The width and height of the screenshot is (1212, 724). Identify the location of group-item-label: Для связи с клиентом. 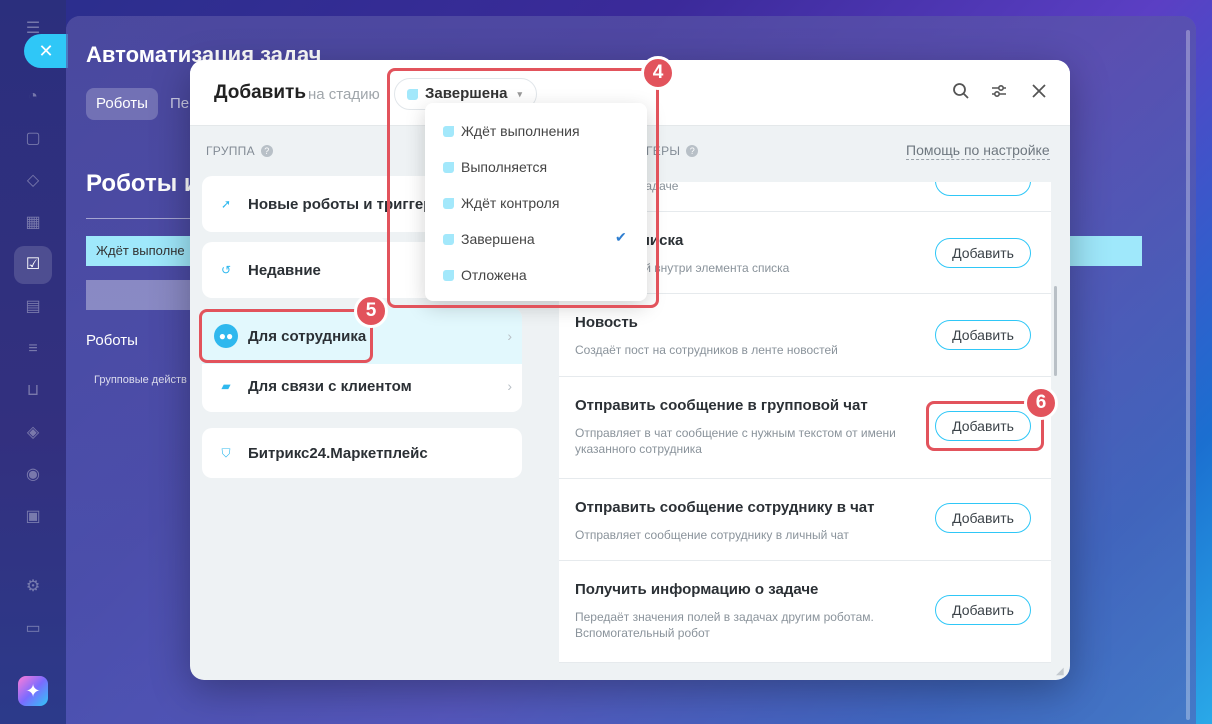
(330, 386).